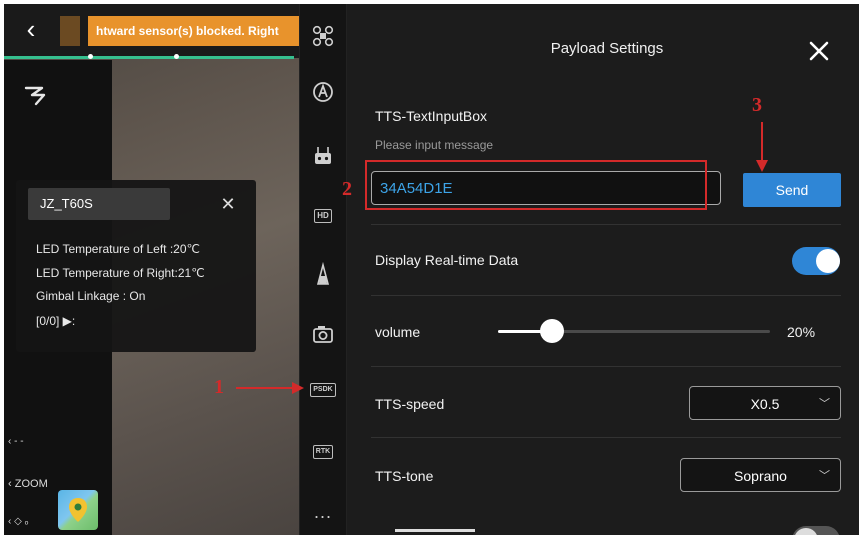 The width and height of the screenshot is (863, 538). Describe the element at coordinates (801, 332) in the screenshot. I see `volume-value: 20%` at that location.